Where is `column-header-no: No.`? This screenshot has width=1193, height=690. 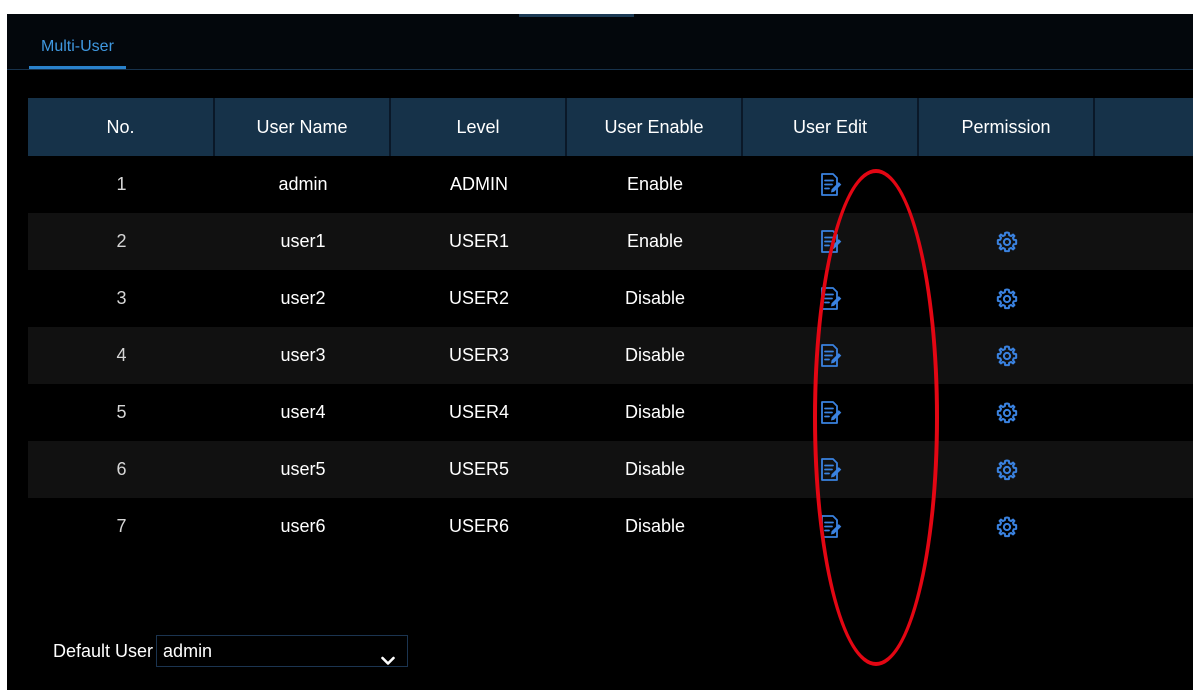
column-header-no: No. is located at coordinates (121, 127).